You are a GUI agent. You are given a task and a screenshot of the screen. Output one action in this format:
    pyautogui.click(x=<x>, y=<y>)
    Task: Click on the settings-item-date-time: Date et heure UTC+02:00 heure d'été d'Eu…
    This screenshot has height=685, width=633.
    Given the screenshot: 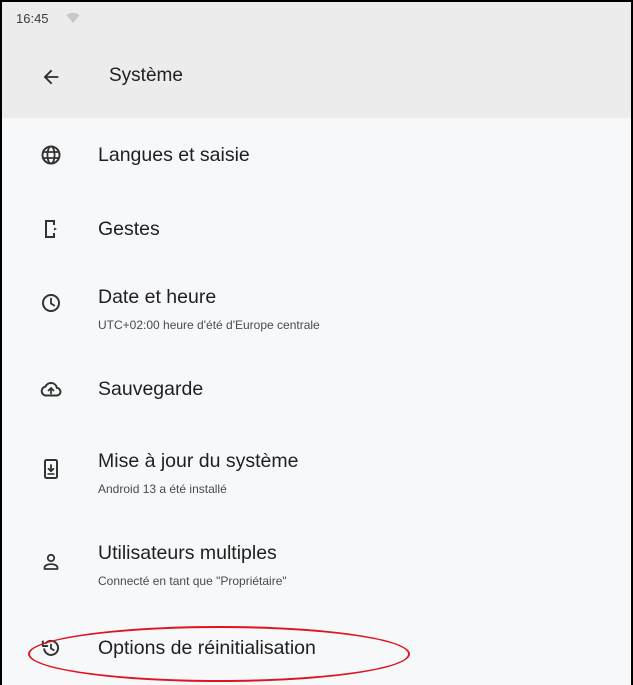 What is the action you would take?
    pyautogui.click(x=316, y=312)
    